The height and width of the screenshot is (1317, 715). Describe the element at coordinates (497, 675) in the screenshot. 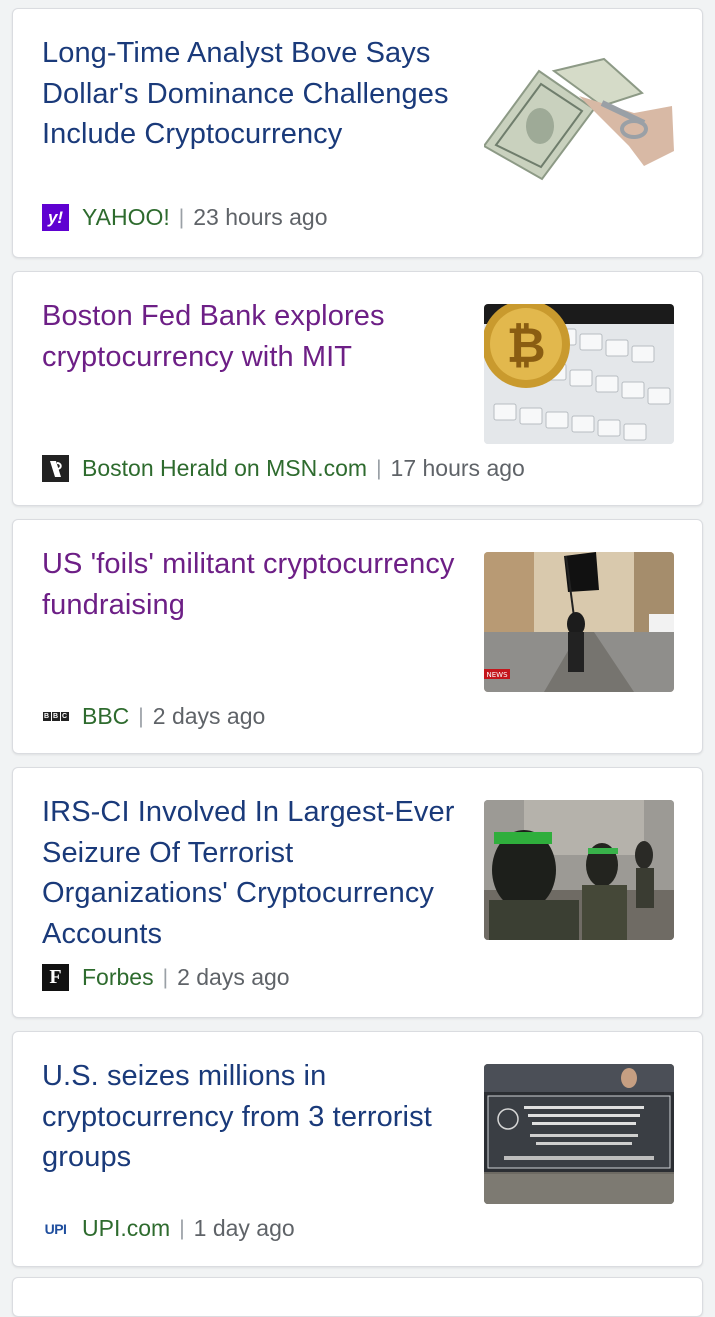

I see `news-badge: NEWS` at that location.